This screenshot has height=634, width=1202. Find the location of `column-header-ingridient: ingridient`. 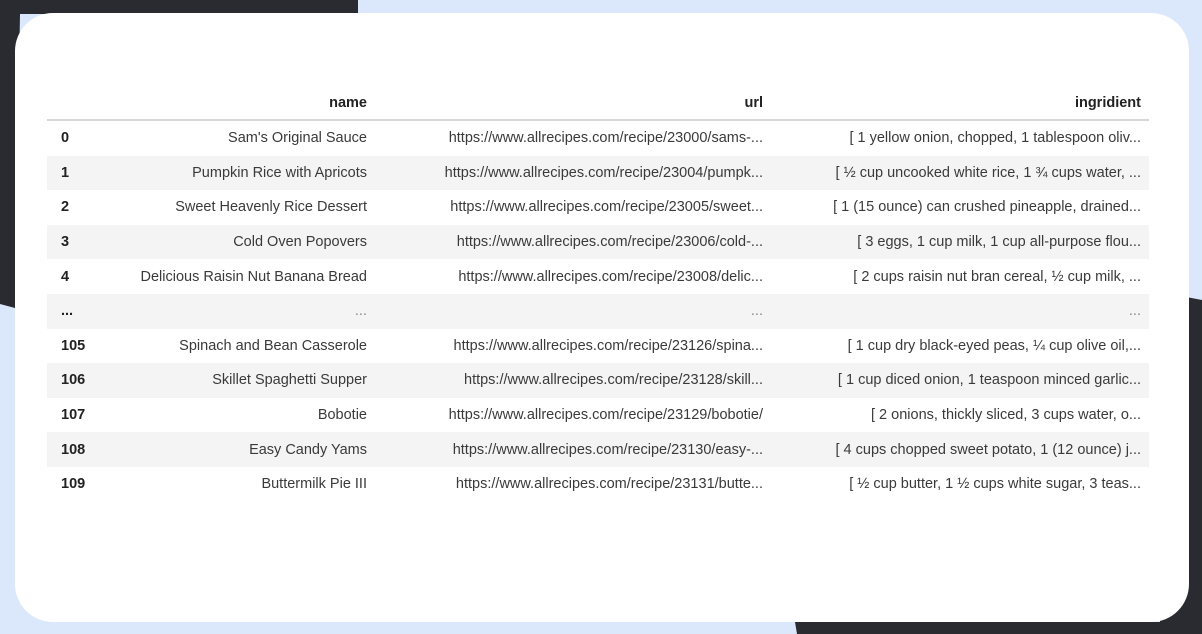

column-header-ingridient: ingridient is located at coordinates (960, 104).